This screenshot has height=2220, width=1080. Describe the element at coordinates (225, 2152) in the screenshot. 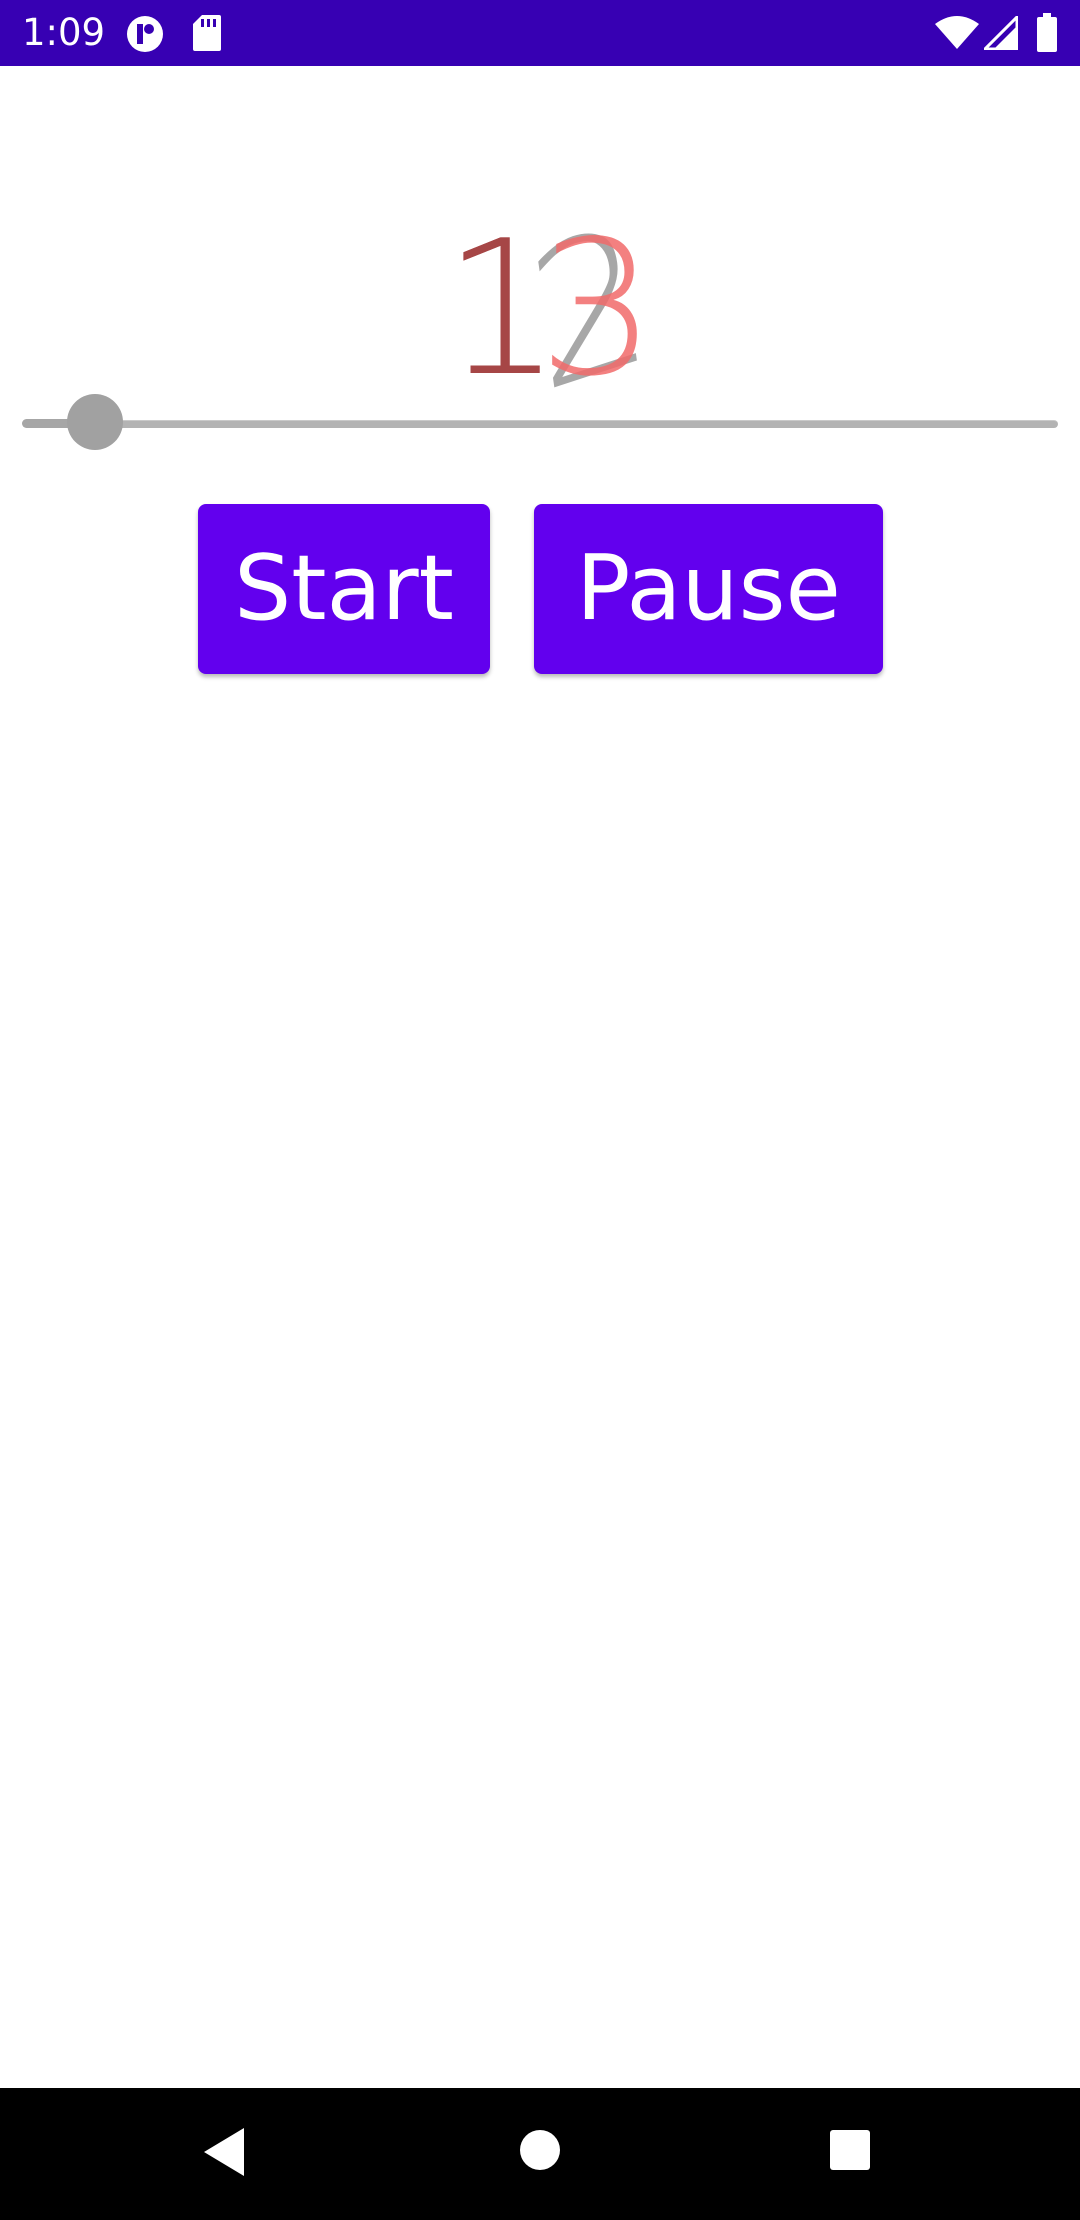

I see `back-icon` at that location.